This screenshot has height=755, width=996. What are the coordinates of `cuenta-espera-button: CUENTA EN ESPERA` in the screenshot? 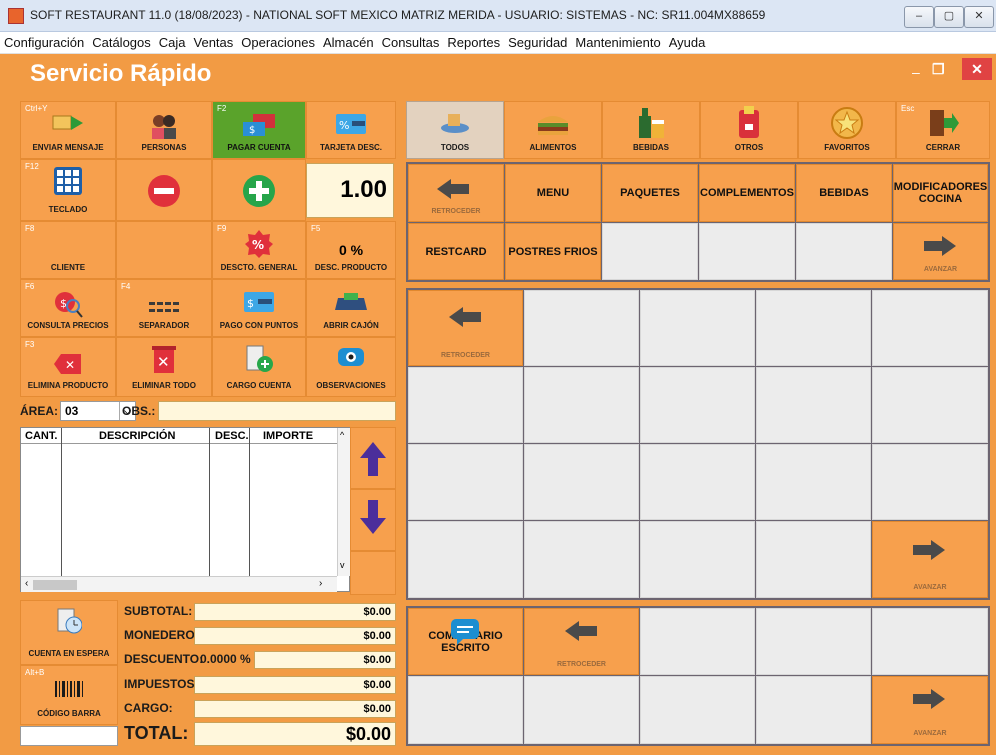 It's located at (69, 632).